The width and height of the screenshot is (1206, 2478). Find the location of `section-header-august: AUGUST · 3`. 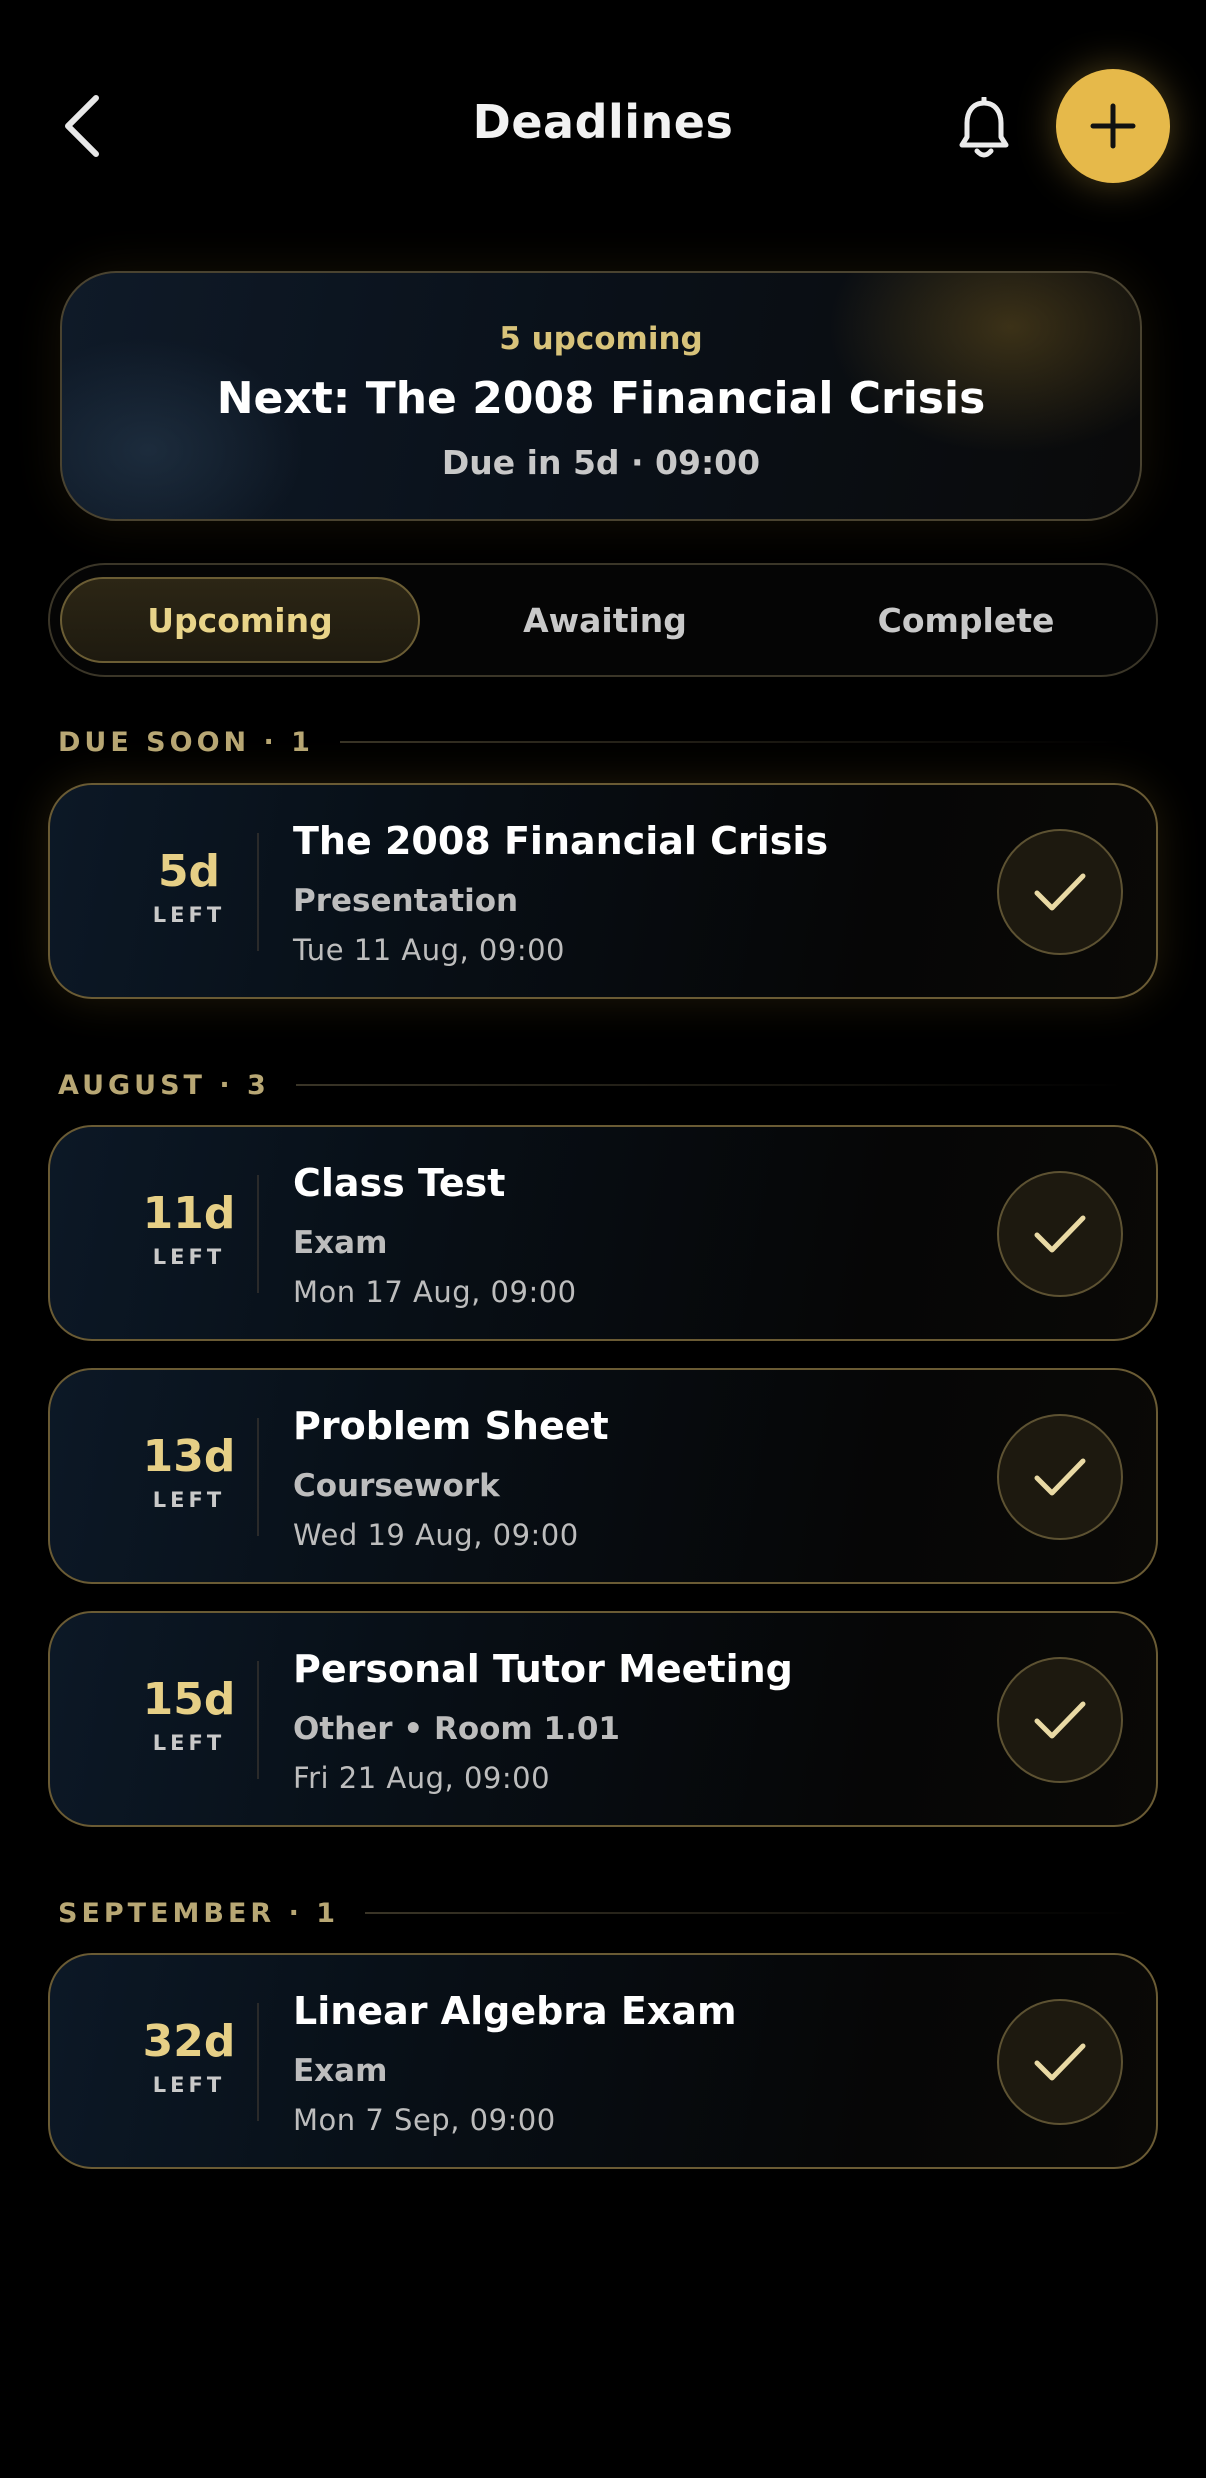

section-header-august: AUGUST · 3 is located at coordinates (592, 1085).